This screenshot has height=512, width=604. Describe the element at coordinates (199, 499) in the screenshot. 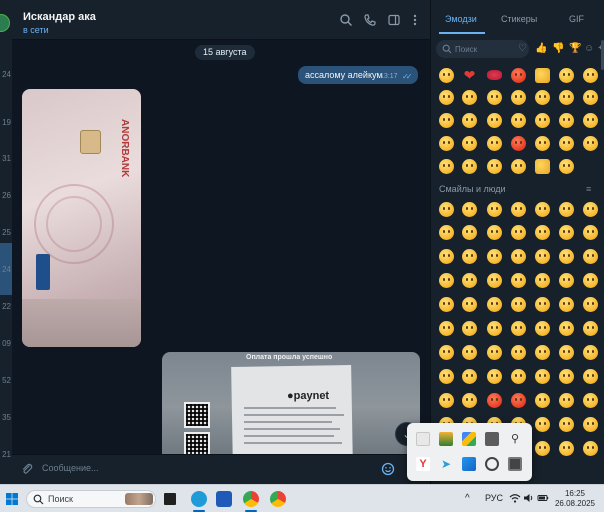

I see `telegram-taskbar-icon` at that location.